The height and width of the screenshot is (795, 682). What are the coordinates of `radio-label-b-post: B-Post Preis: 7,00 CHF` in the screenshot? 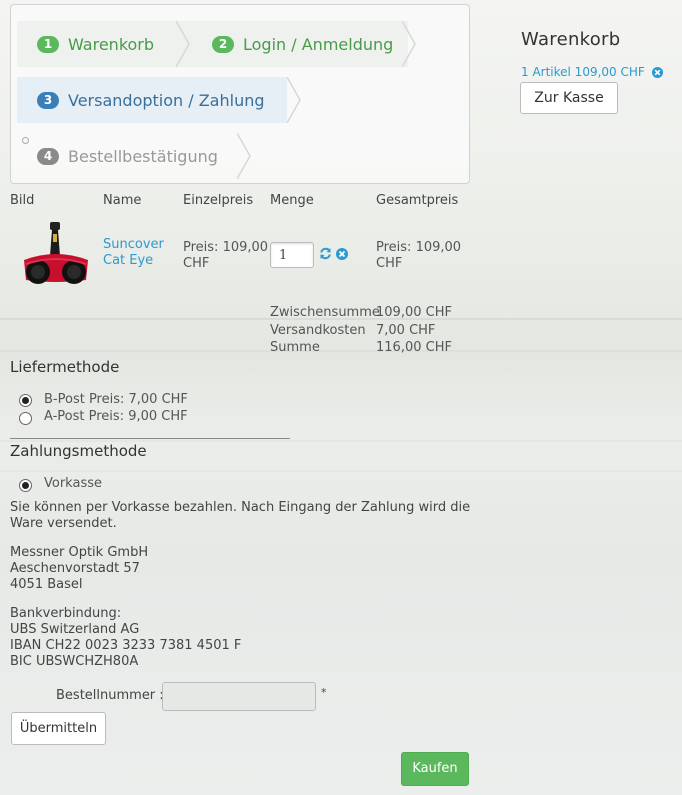 It's located at (116, 399).